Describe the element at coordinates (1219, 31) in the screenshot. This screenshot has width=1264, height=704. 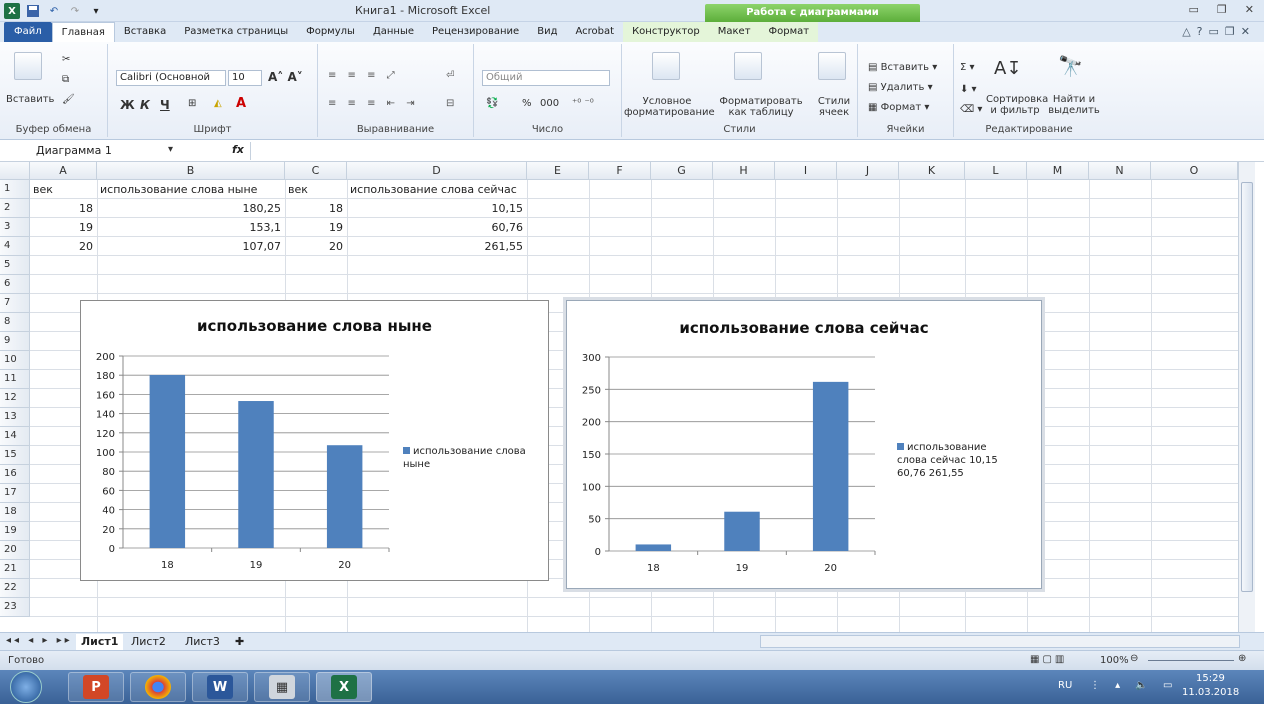
I see `ribbon-help-controls: △?▭❐✕` at that location.